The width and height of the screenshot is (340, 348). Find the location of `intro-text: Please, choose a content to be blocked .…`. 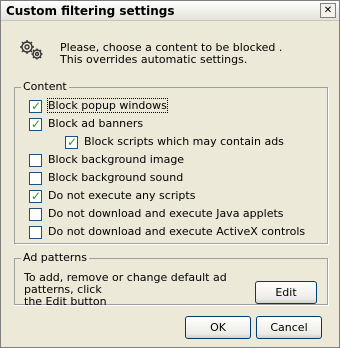

intro-text: Please, choose a content to be blocked .… is located at coordinates (171, 54).